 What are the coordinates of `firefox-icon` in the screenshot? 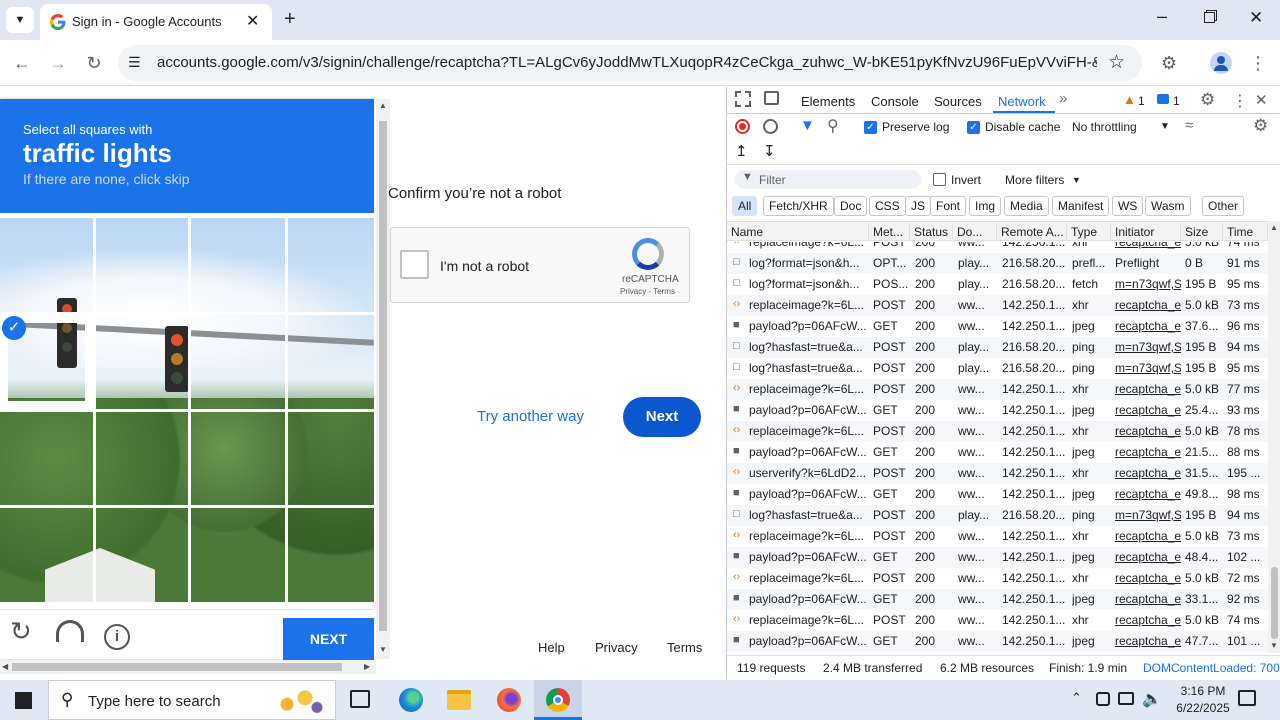 It's located at (509, 700).